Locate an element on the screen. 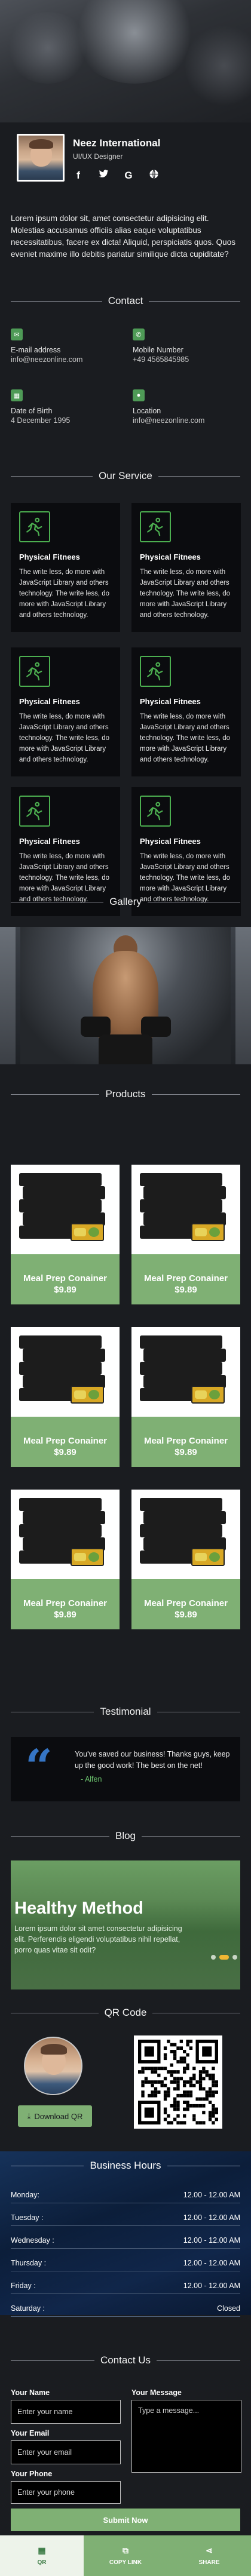 The width and height of the screenshot is (251, 2576). download-qr-label: Download QR is located at coordinates (59, 2116).